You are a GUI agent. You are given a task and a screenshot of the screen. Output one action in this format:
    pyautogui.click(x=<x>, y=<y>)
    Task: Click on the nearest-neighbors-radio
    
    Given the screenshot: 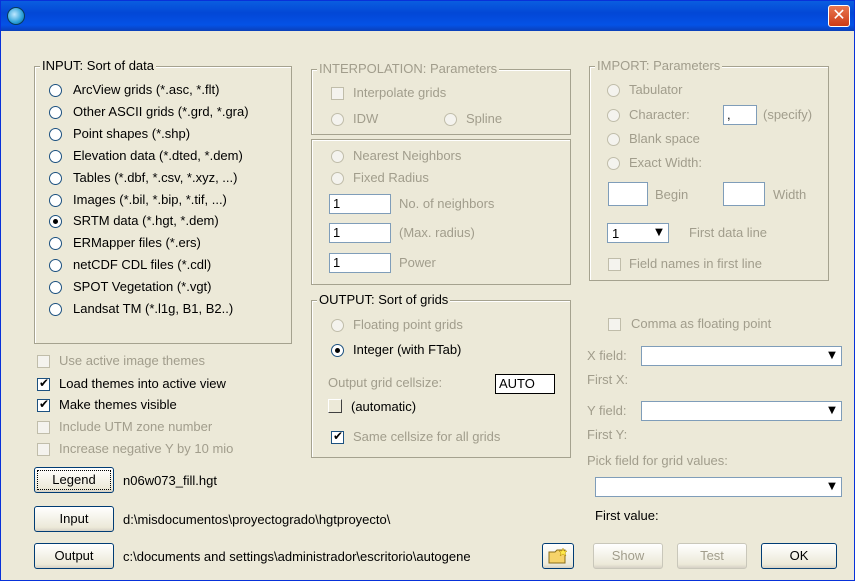 What is the action you would take?
    pyautogui.click(x=337, y=156)
    